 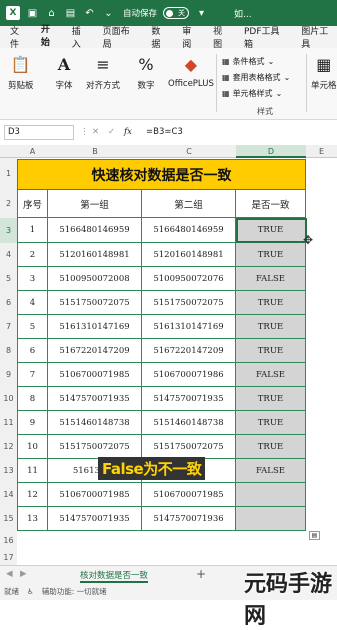 What do you see at coordinates (32, 255) in the screenshot?
I see `table-cell: 2` at bounding box center [32, 255].